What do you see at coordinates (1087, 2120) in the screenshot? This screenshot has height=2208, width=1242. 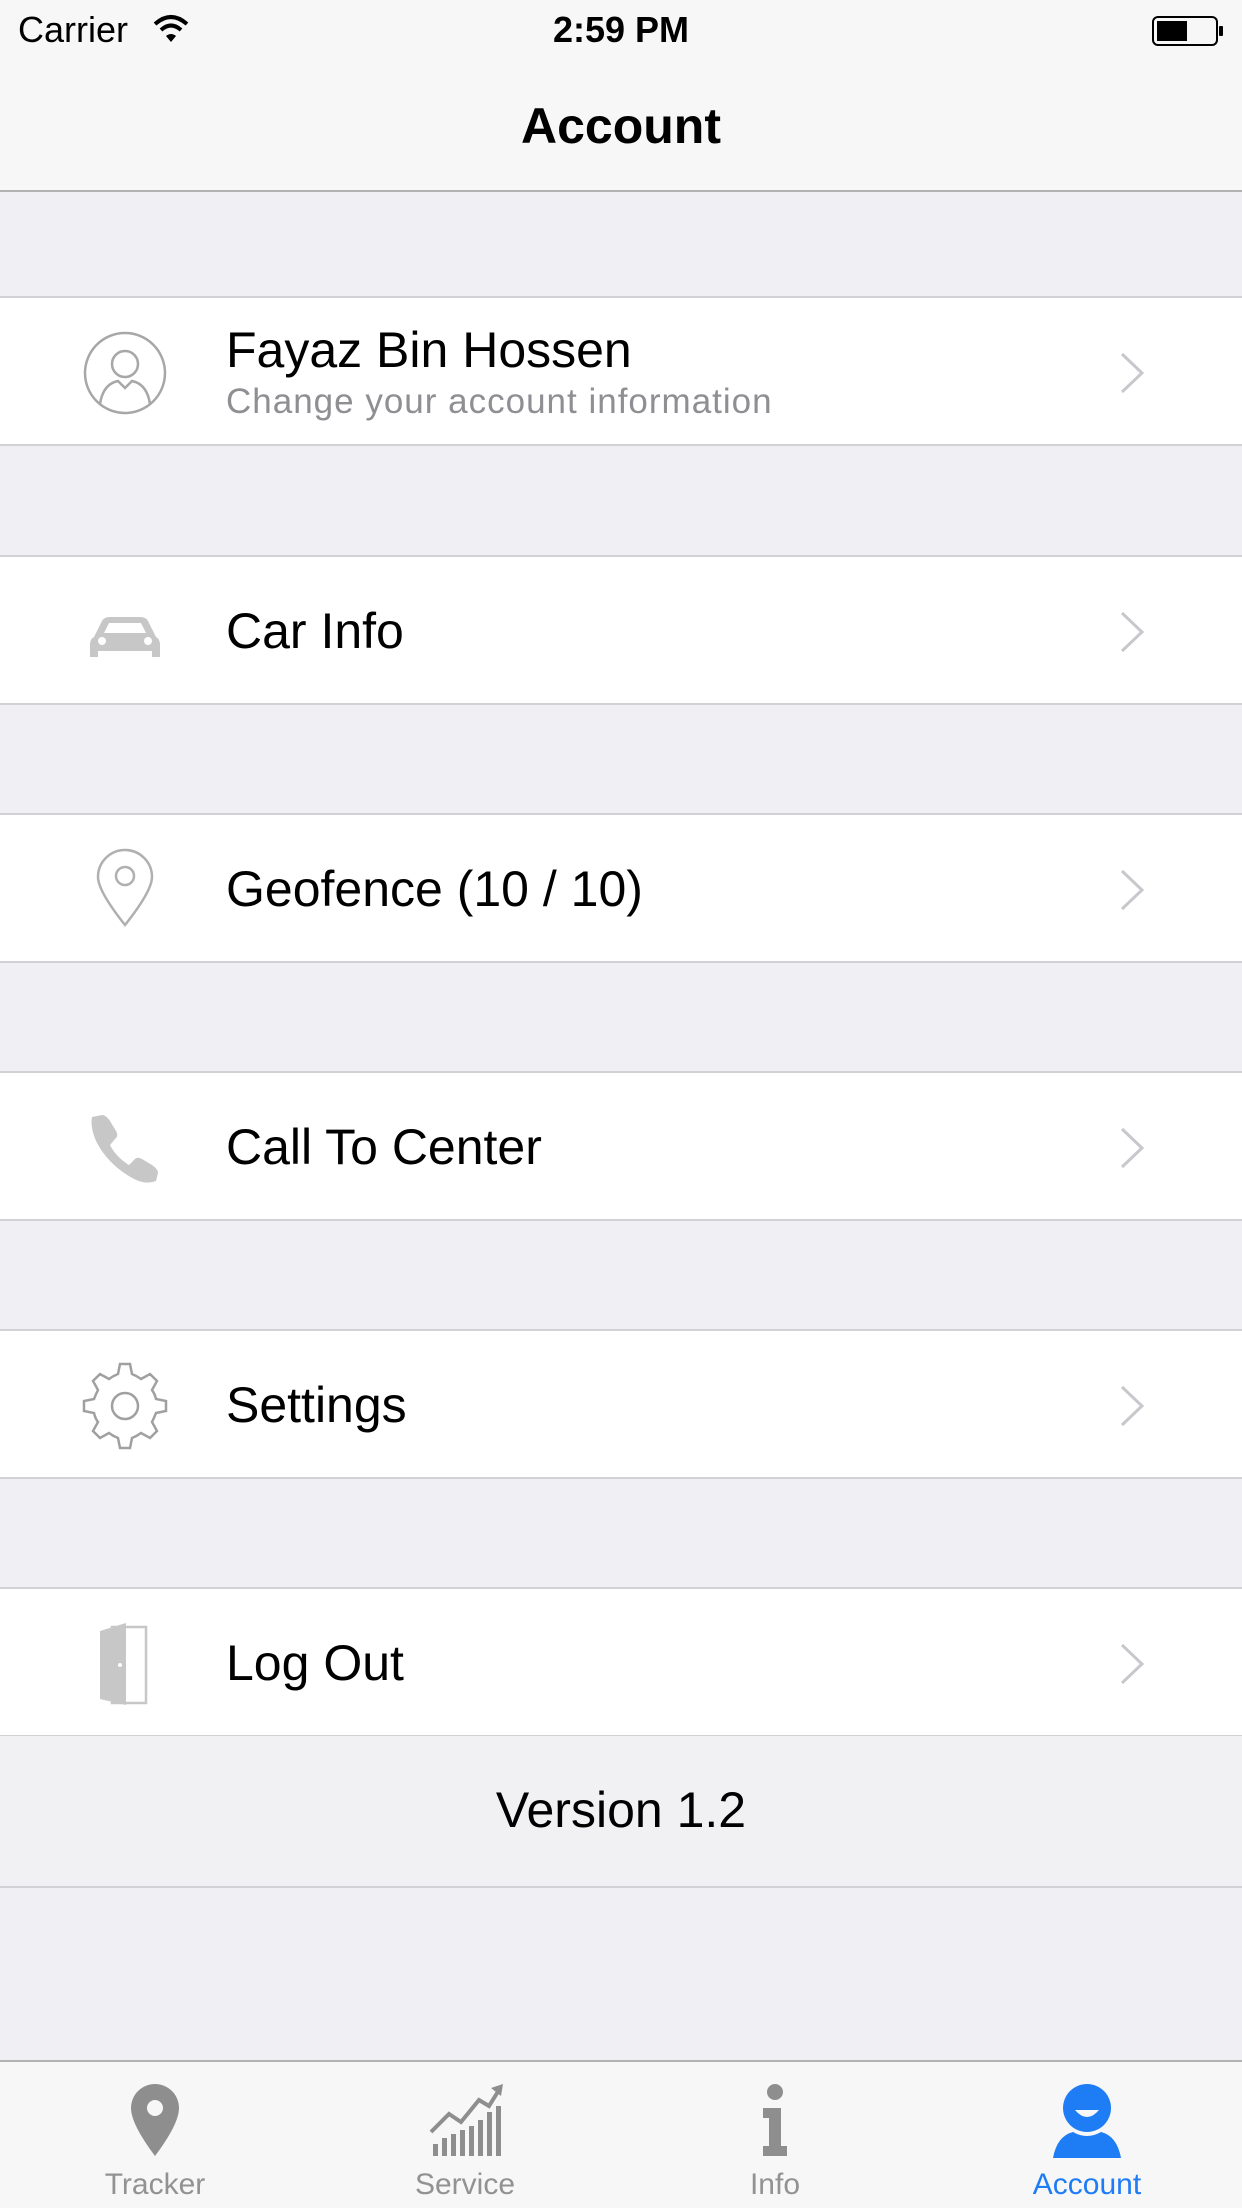 I see `account-icon` at bounding box center [1087, 2120].